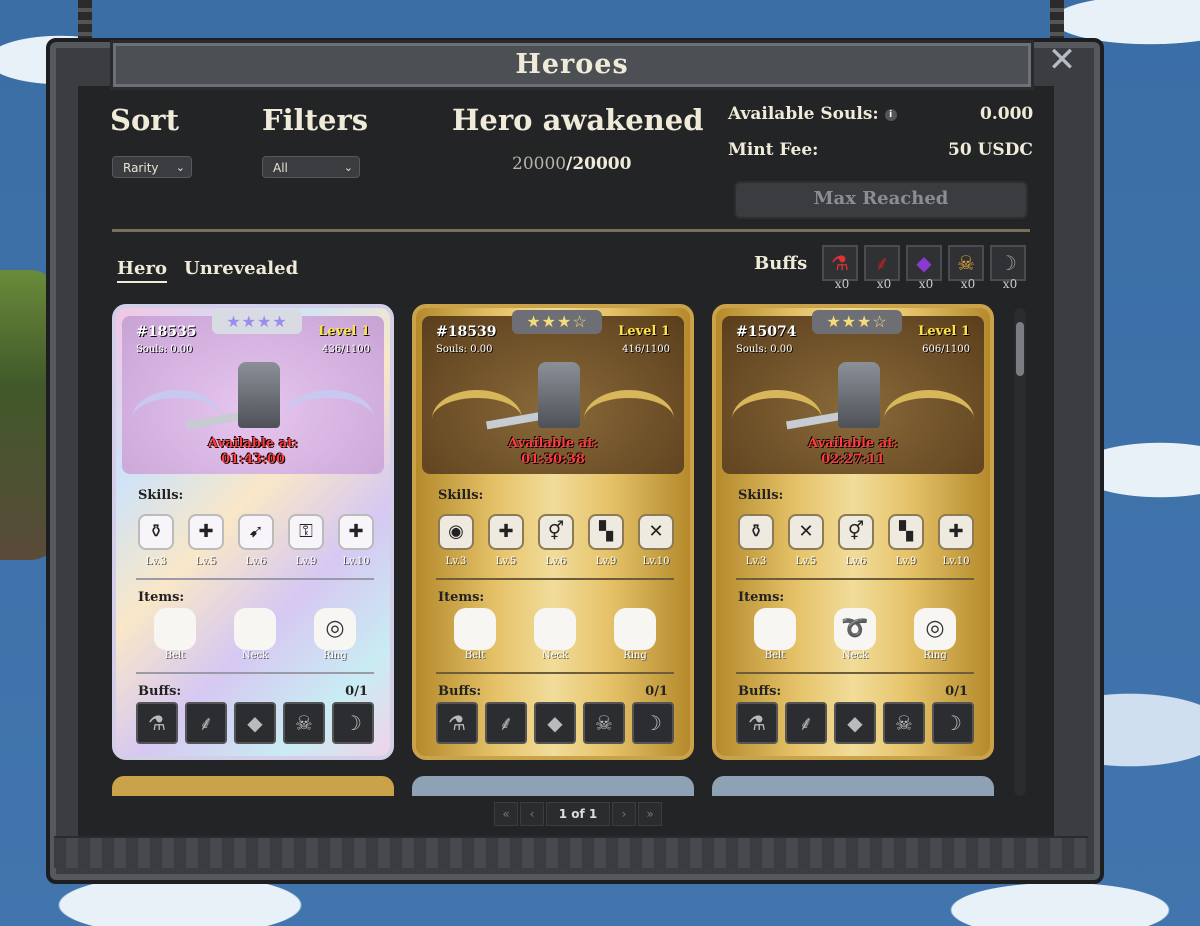  I want to click on skill-icon: ➹, so click(256, 532).